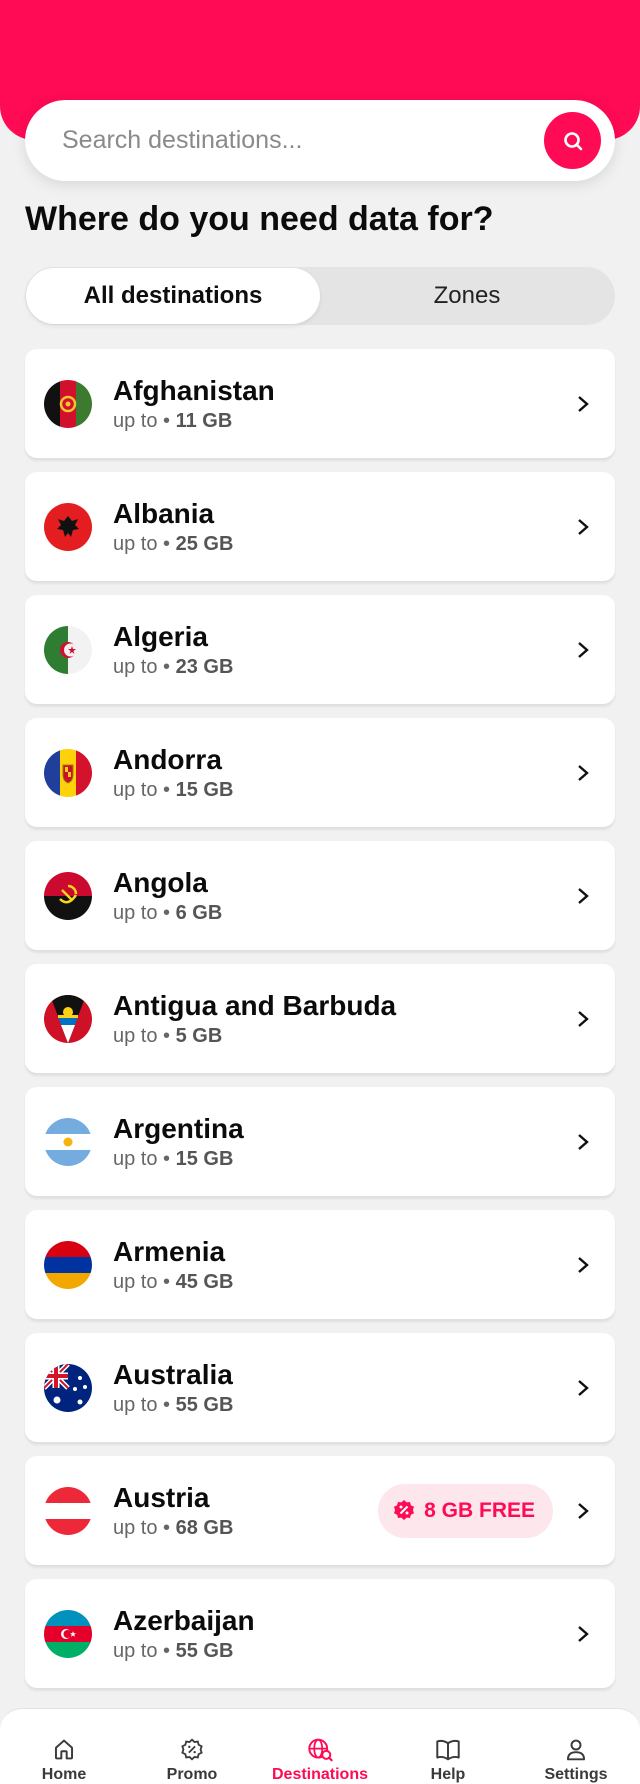 Image resolution: width=640 pixels, height=1784 pixels. I want to click on nav-item-destinations: Destinations, so click(320, 1746).